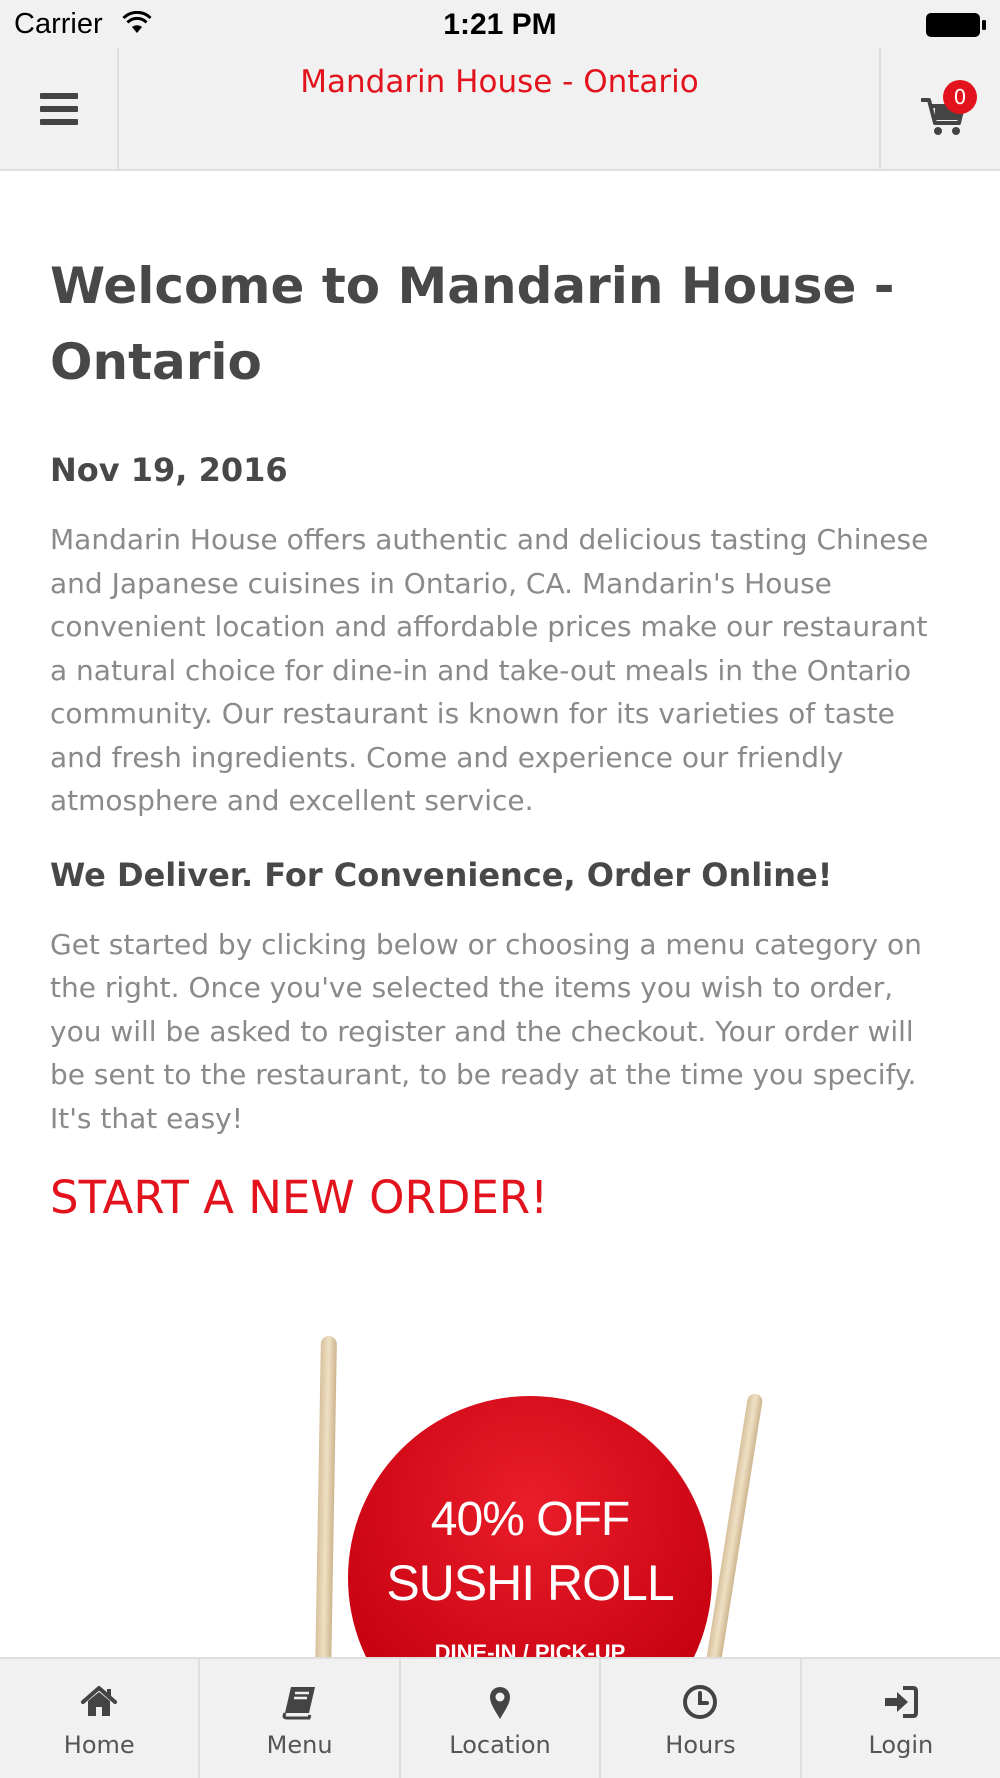 This screenshot has width=1000, height=1778. What do you see at coordinates (700, 1745) in the screenshot?
I see `tab-label: Hours` at bounding box center [700, 1745].